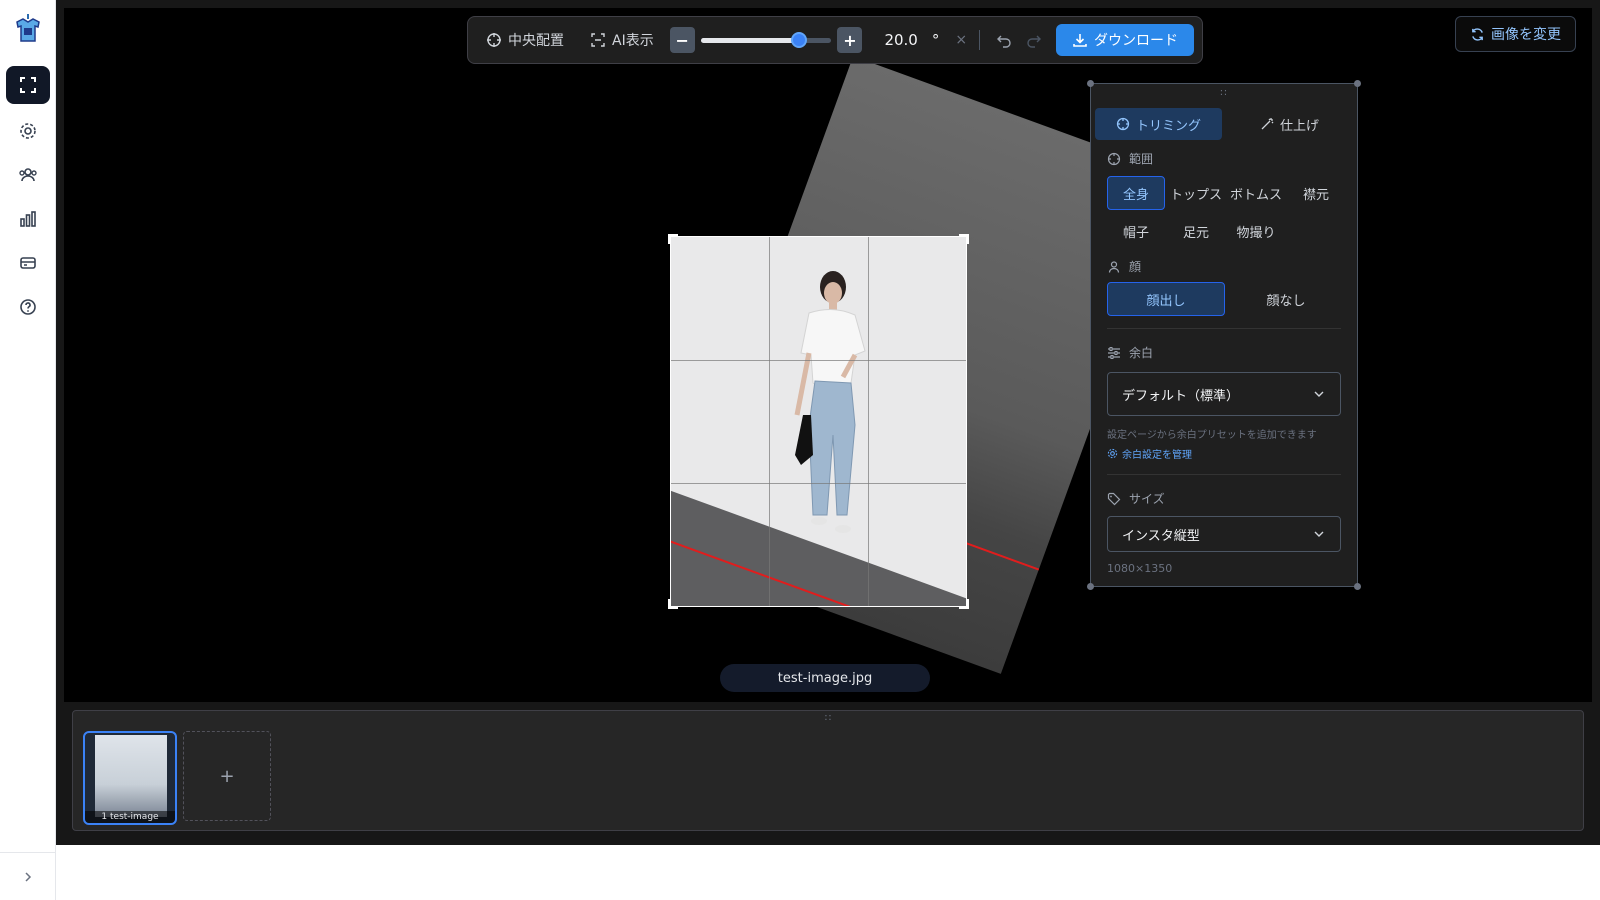 The height and width of the screenshot is (900, 1600). Describe the element at coordinates (1224, 93) in the screenshot. I see `panel-drag-handle: ∷` at that location.